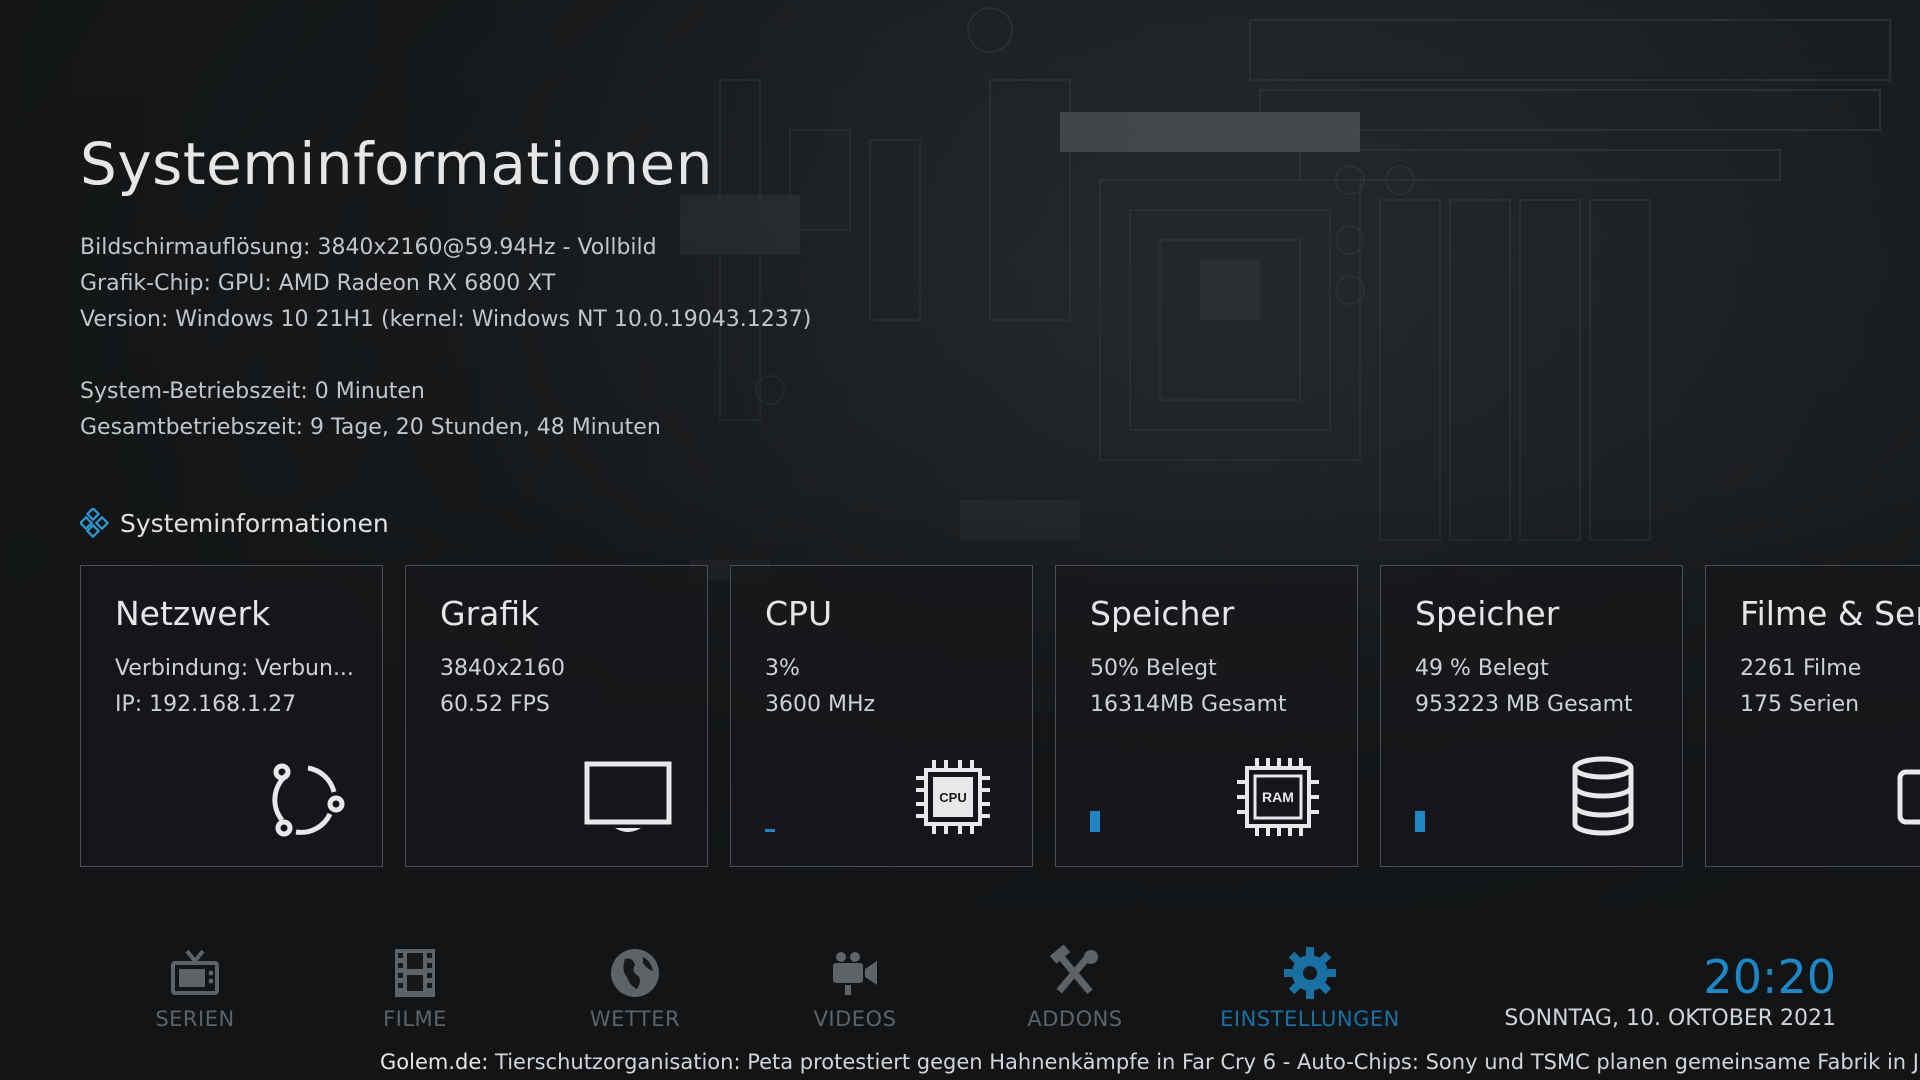 Image resolution: width=1920 pixels, height=1080 pixels. I want to click on tv-icon, so click(195, 972).